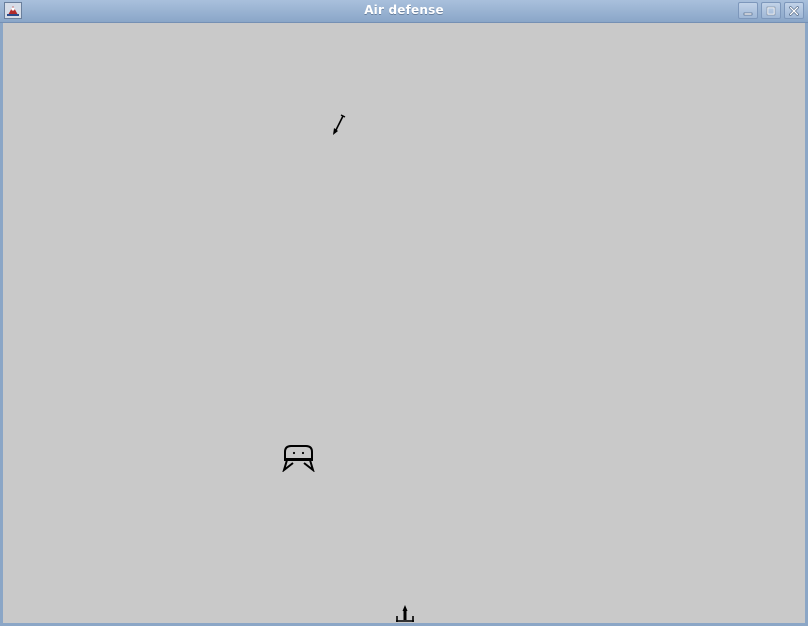 This screenshot has height=626, width=808. Describe the element at coordinates (748, 10) in the screenshot. I see `minimize-button` at that location.